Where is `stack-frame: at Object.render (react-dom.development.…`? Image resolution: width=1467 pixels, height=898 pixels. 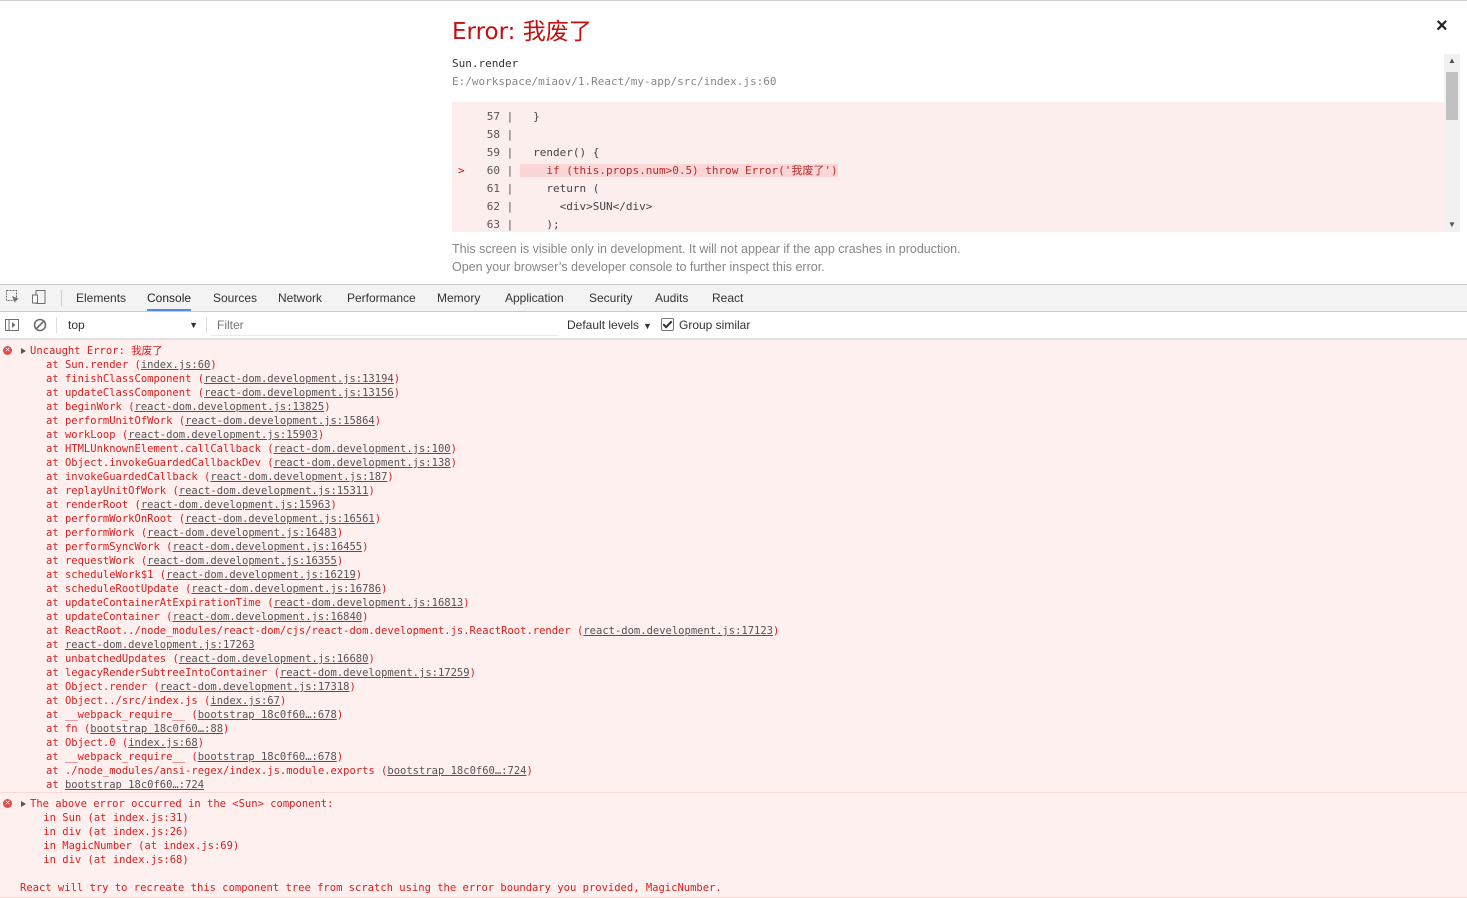
stack-frame: at Object.render (react-dom.development.… is located at coordinates (201, 687).